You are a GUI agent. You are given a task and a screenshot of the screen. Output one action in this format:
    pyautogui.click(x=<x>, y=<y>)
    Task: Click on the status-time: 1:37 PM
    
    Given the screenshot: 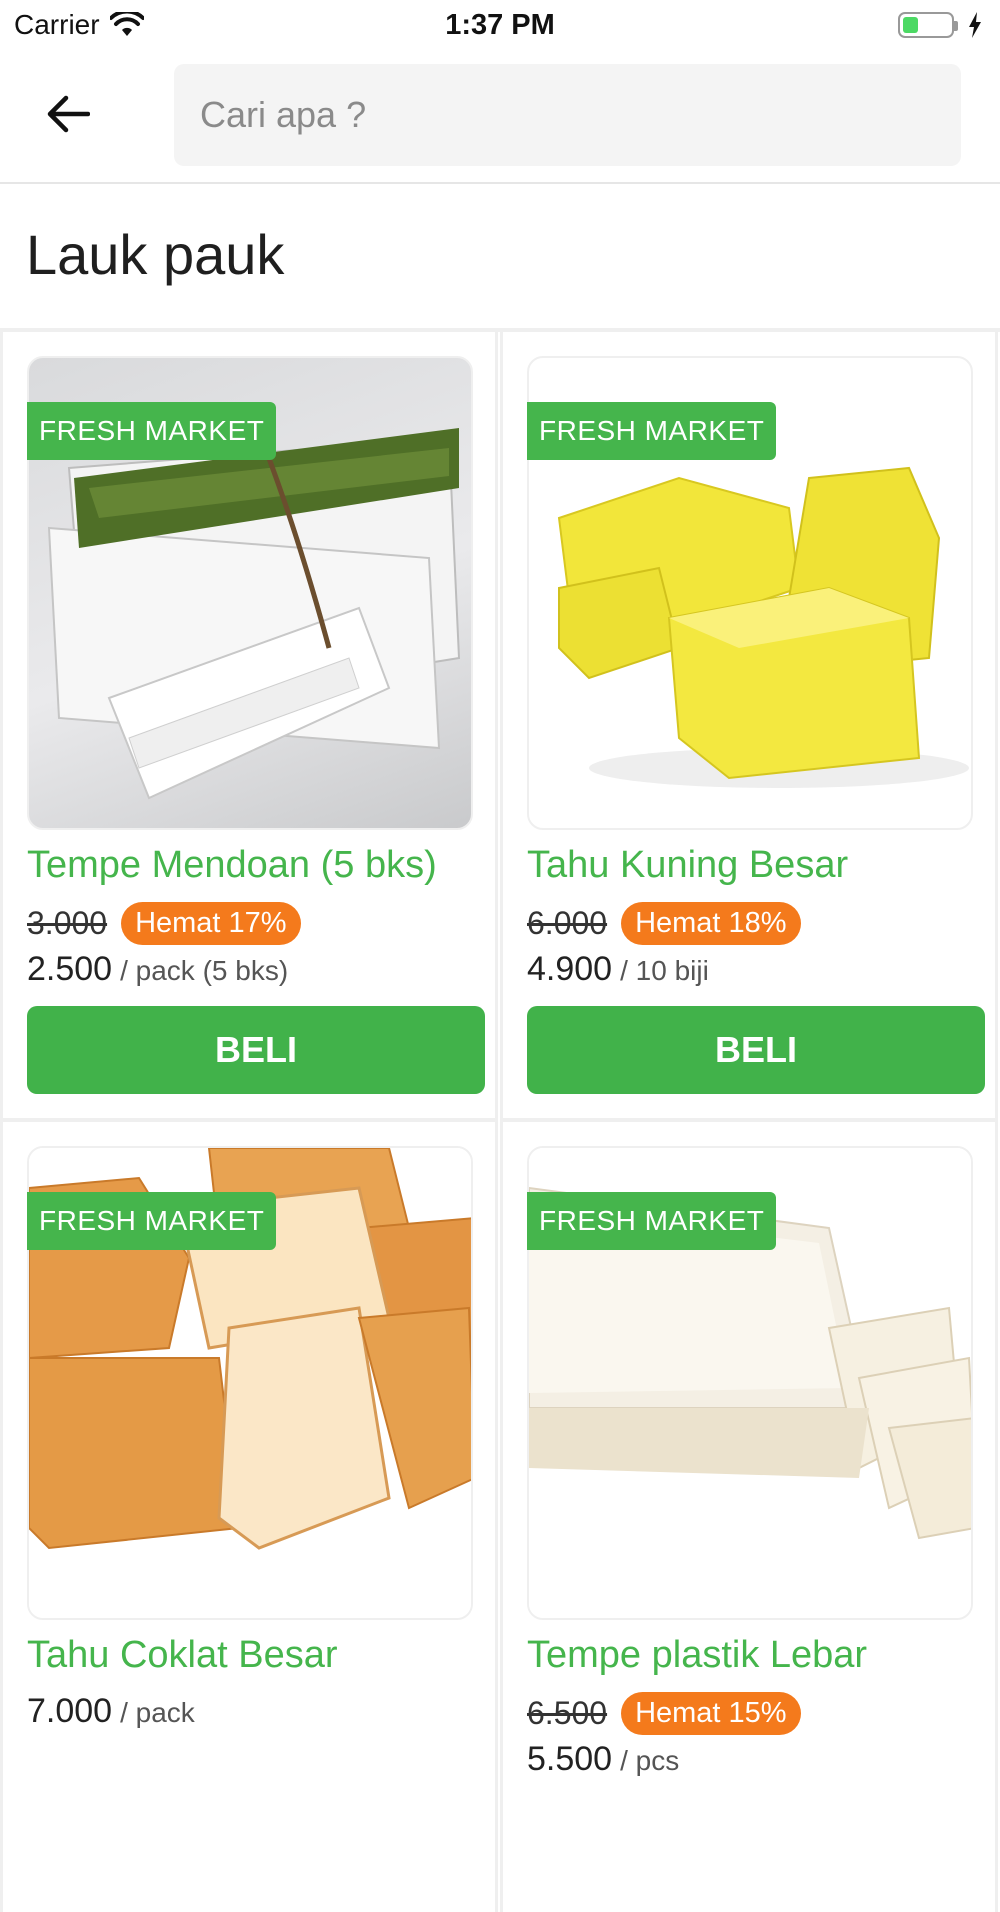 What is the action you would take?
    pyautogui.click(x=500, y=24)
    